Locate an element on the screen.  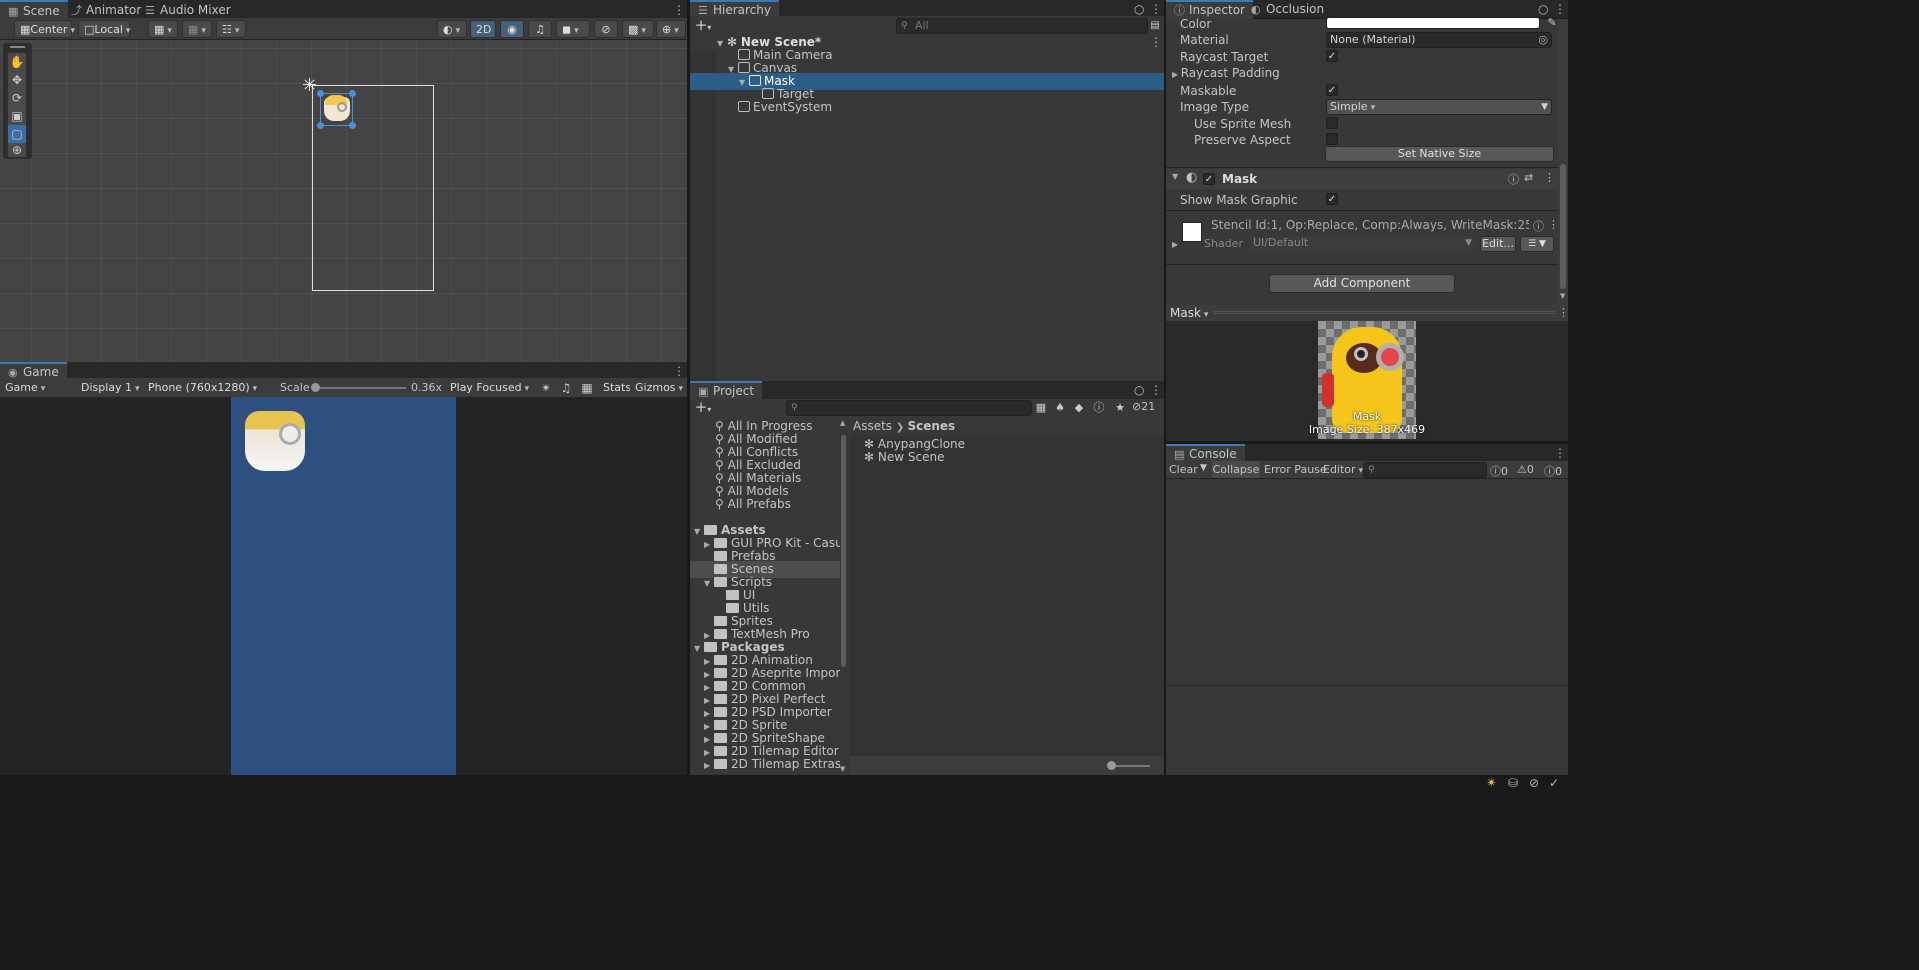
game-view-dropdown: Game is located at coordinates (37, 388).